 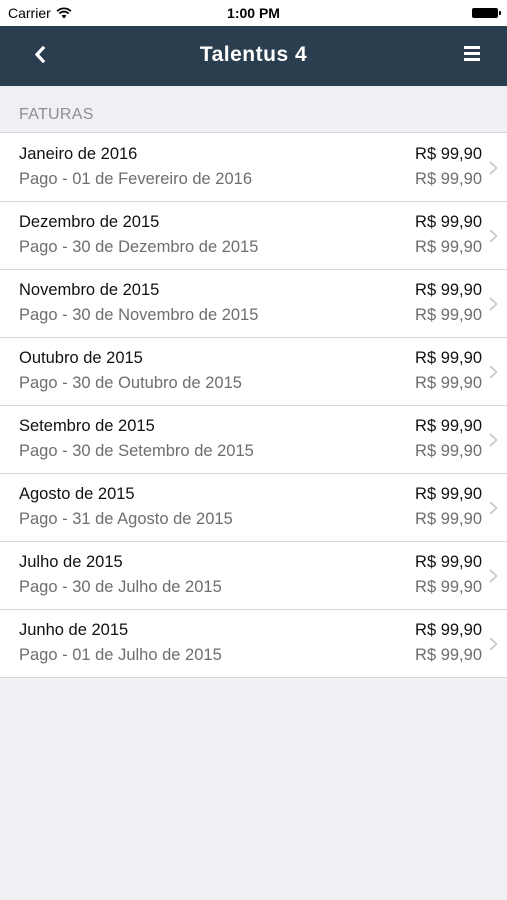 What do you see at coordinates (472, 47) in the screenshot?
I see `hamburger-menu-icon` at bounding box center [472, 47].